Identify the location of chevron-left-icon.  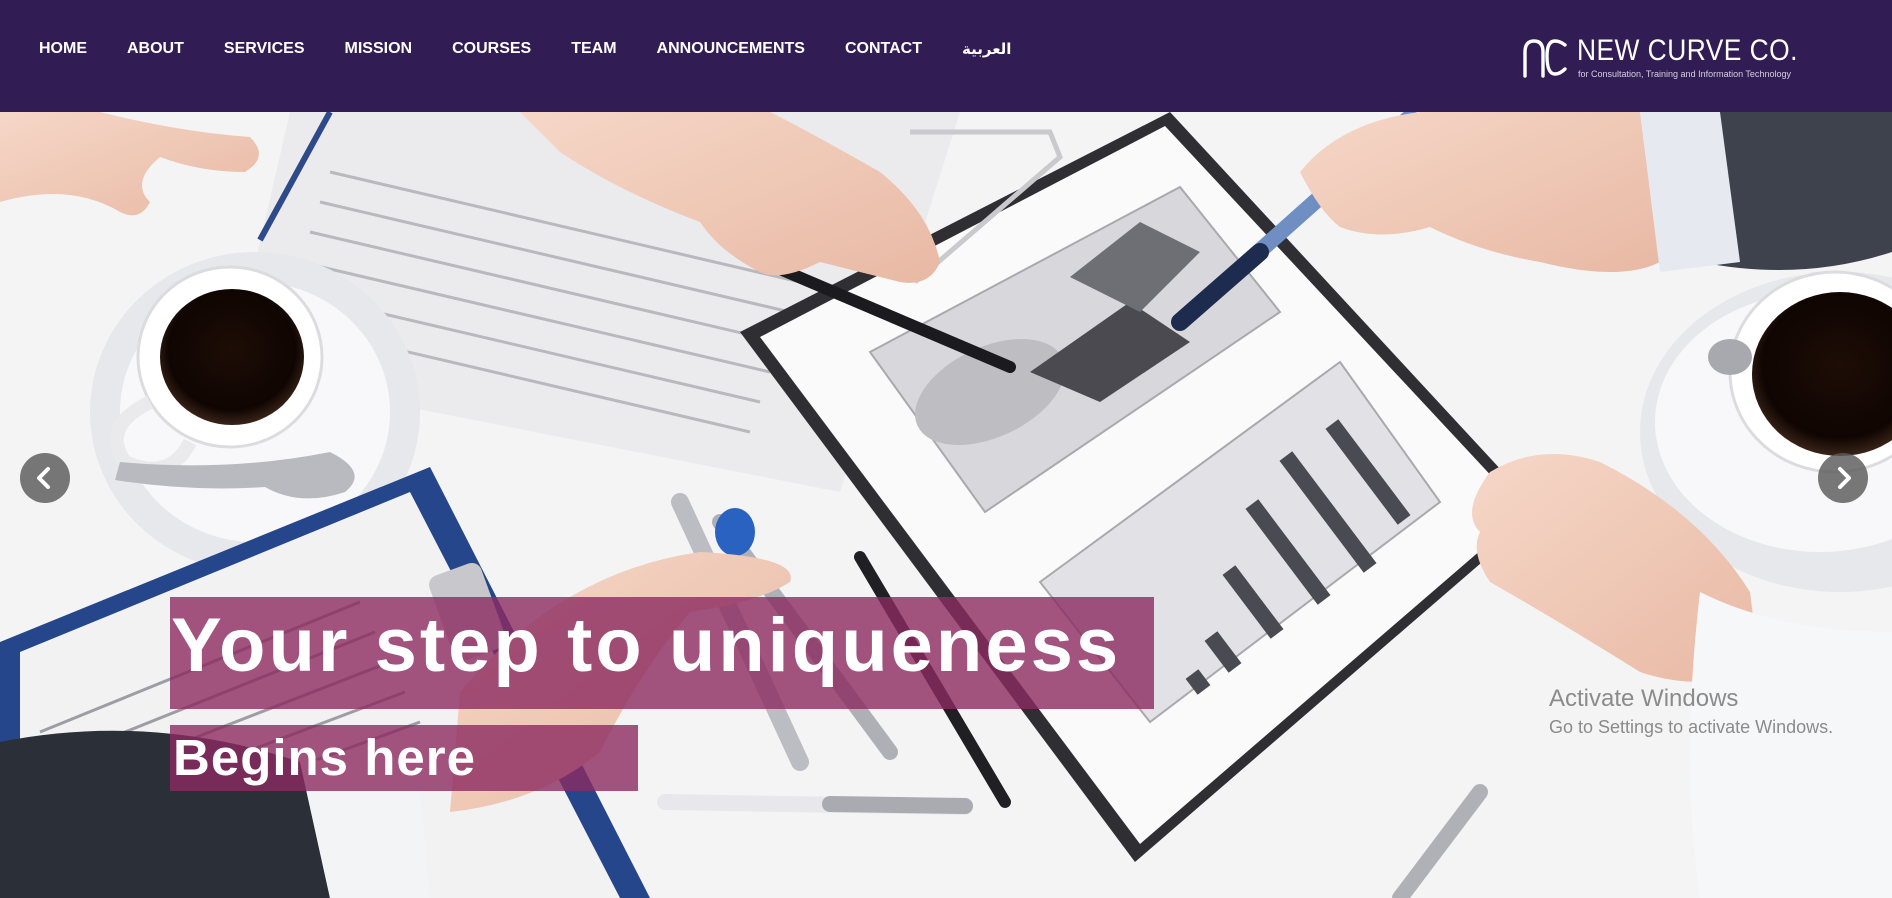
(43, 478).